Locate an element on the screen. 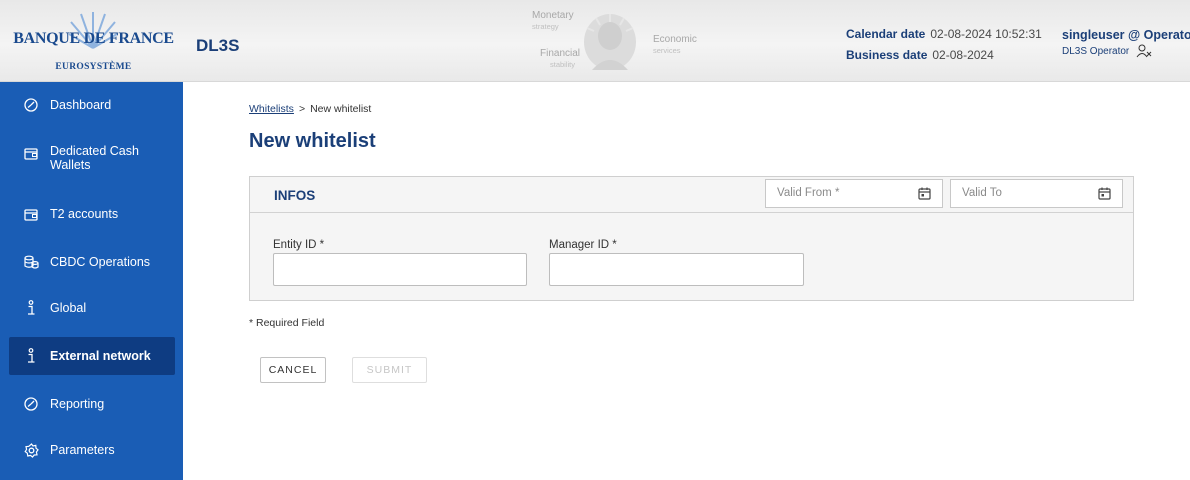  mission-monetary: Monetary is located at coordinates (553, 15).